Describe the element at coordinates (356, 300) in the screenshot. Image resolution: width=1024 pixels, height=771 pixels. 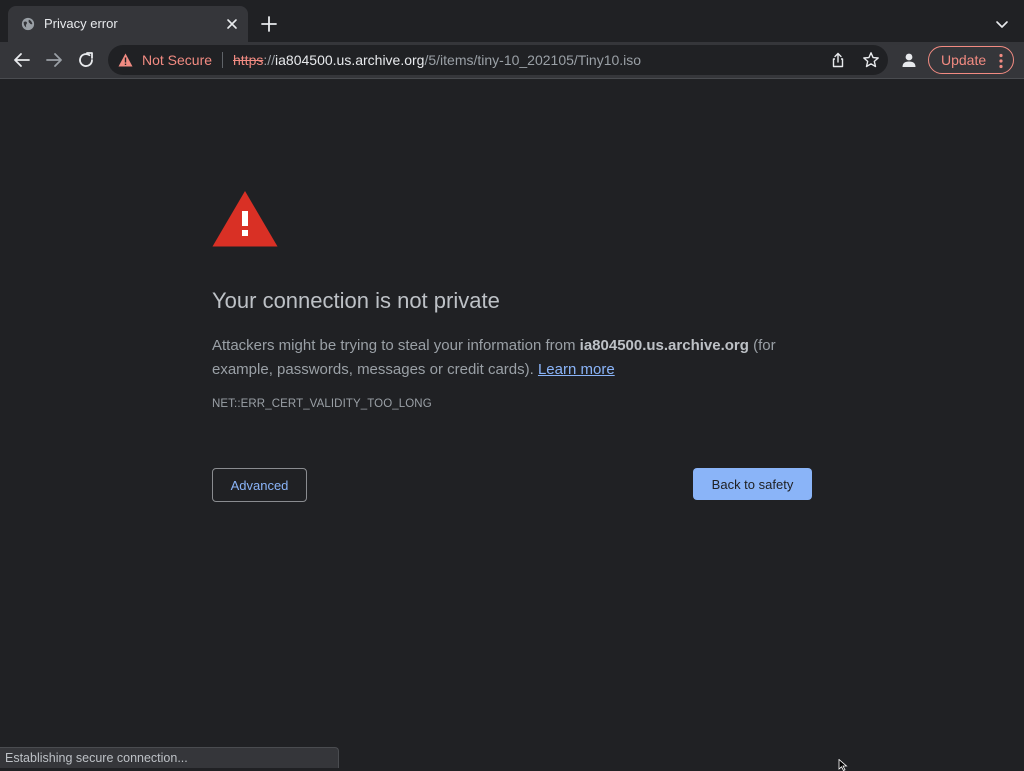
I see `page-title: Your connection is not private` at that location.